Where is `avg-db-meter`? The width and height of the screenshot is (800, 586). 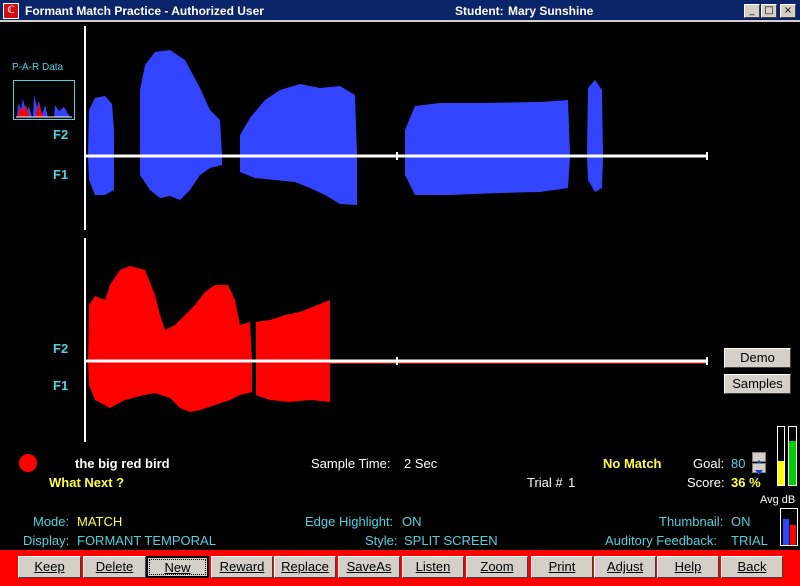
avg-db-meter is located at coordinates (789, 527).